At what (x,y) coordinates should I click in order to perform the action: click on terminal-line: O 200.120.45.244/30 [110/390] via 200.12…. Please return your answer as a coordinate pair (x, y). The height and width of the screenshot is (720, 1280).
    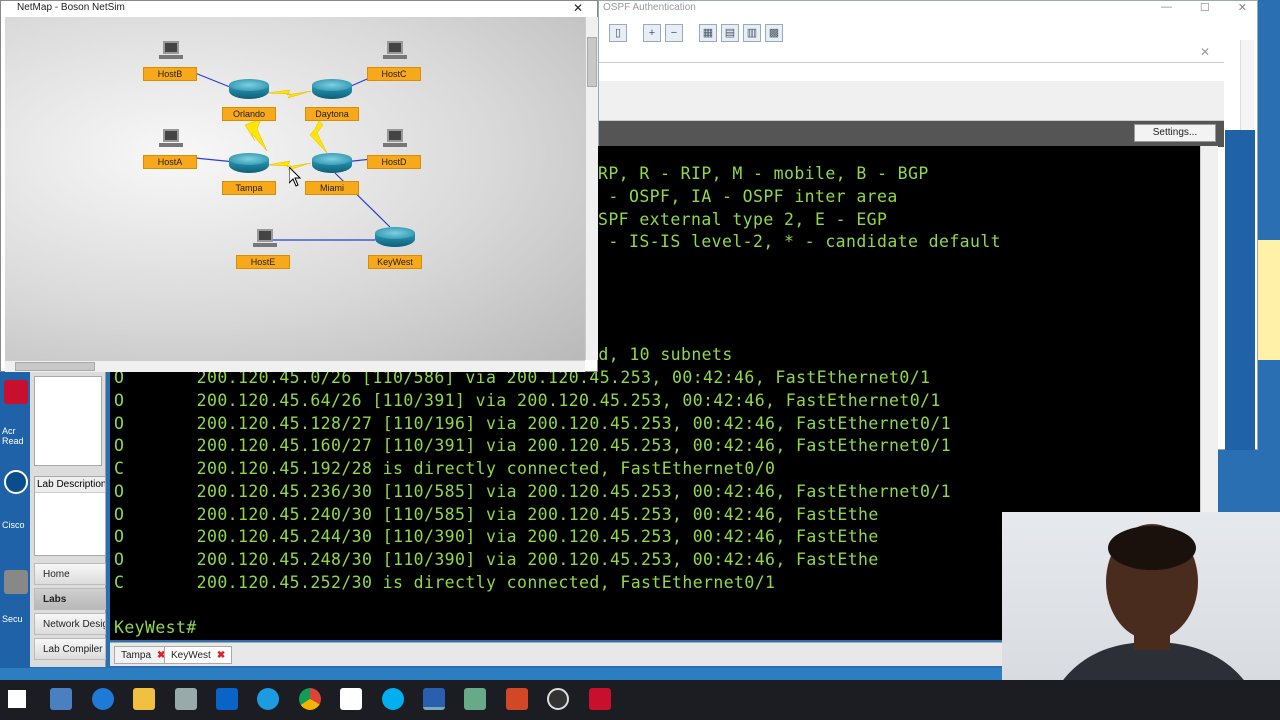
    Looking at the image, I should click on (496, 536).